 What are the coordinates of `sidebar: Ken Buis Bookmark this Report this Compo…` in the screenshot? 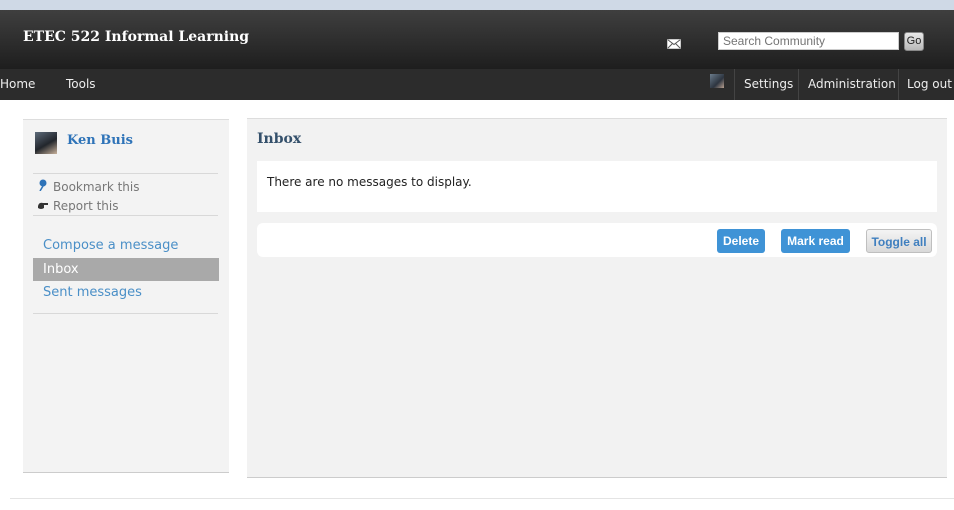 It's located at (126, 296).